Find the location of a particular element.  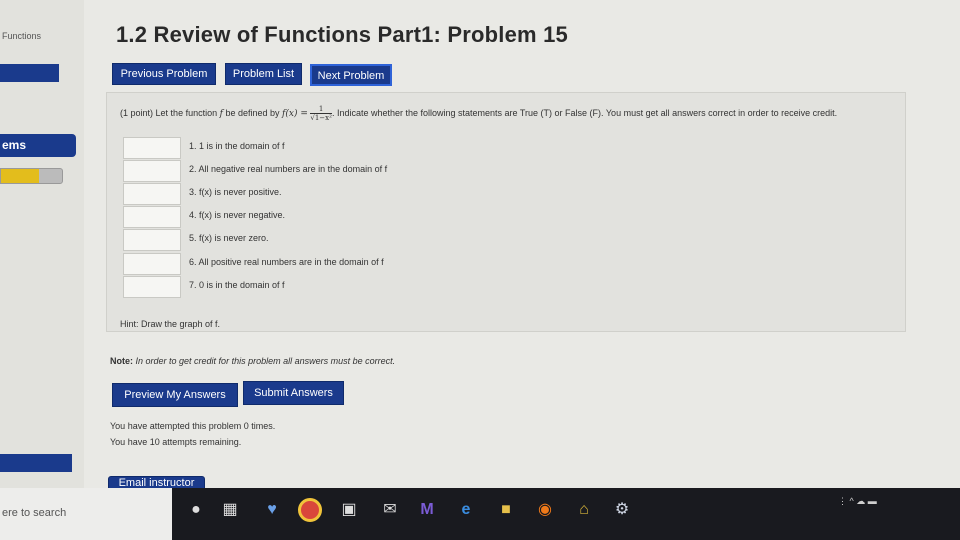

attempts-used: You have attempted this problem 0 times. is located at coordinates (193, 426).